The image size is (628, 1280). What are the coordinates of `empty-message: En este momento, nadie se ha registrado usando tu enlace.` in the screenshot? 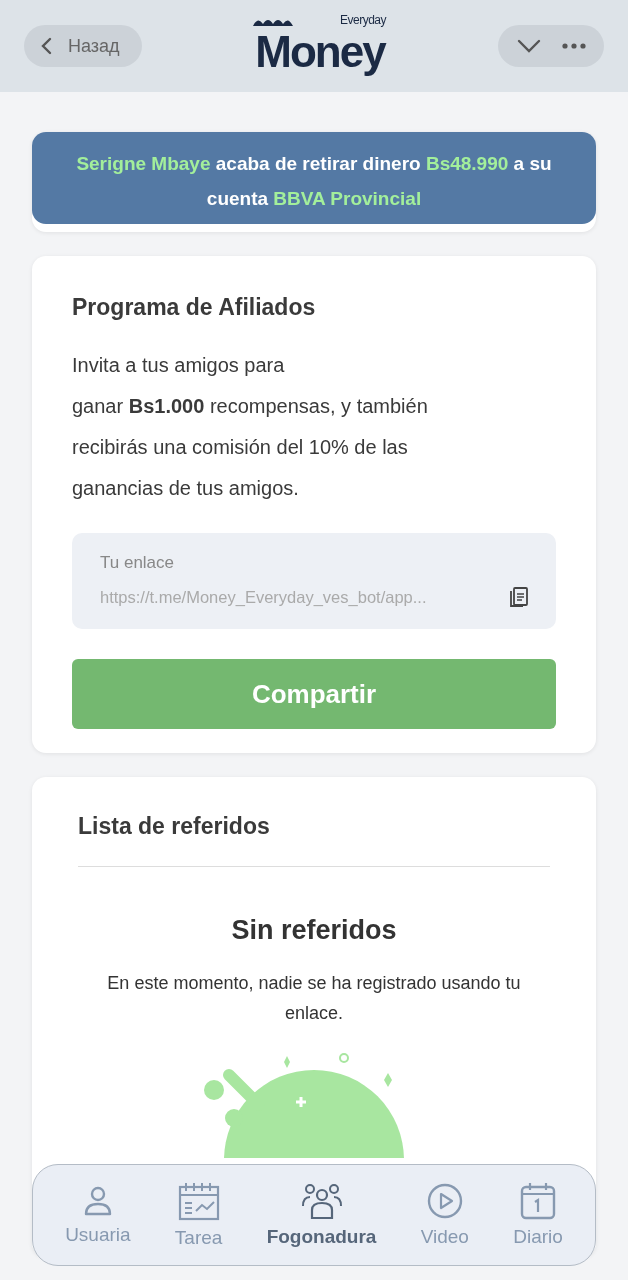 It's located at (314, 998).